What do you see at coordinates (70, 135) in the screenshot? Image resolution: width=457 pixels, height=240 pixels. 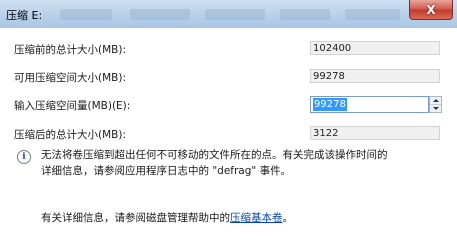 I see `total-after-label: 压缩后的总计大小(MB):` at bounding box center [70, 135].